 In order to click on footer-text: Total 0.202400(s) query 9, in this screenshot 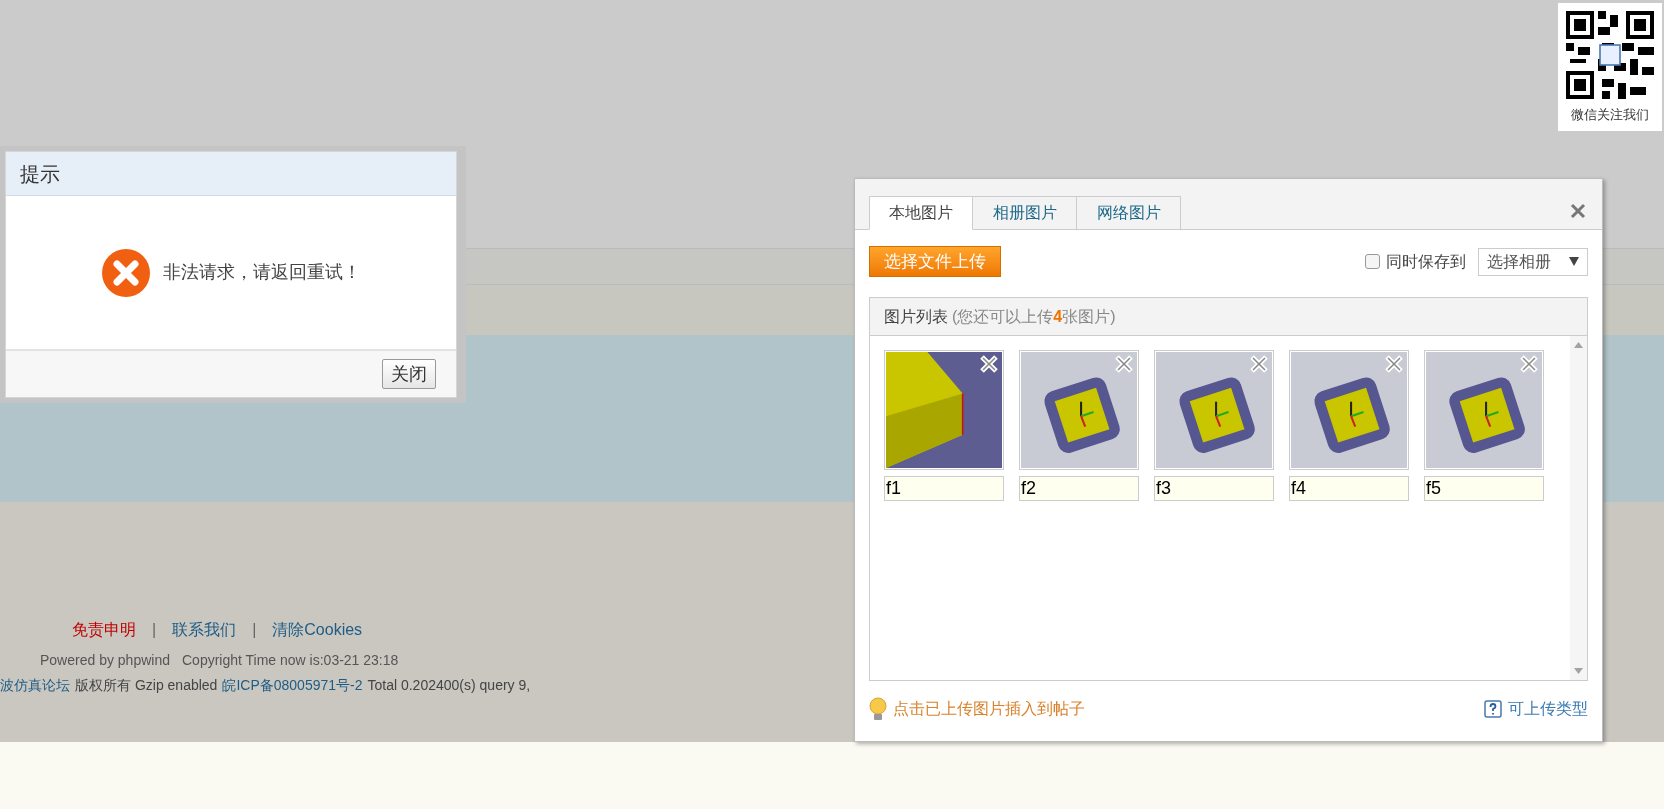, I will do `click(449, 685)`.